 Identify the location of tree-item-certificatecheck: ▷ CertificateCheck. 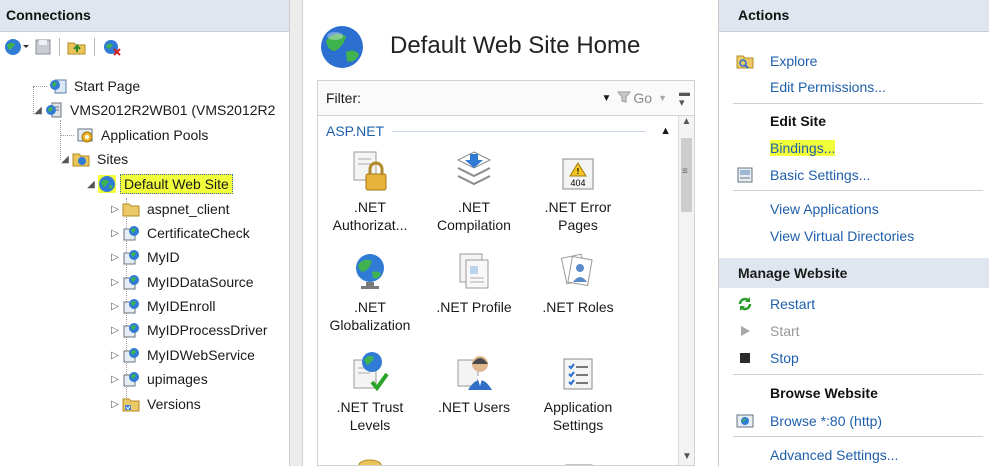
(181, 233).